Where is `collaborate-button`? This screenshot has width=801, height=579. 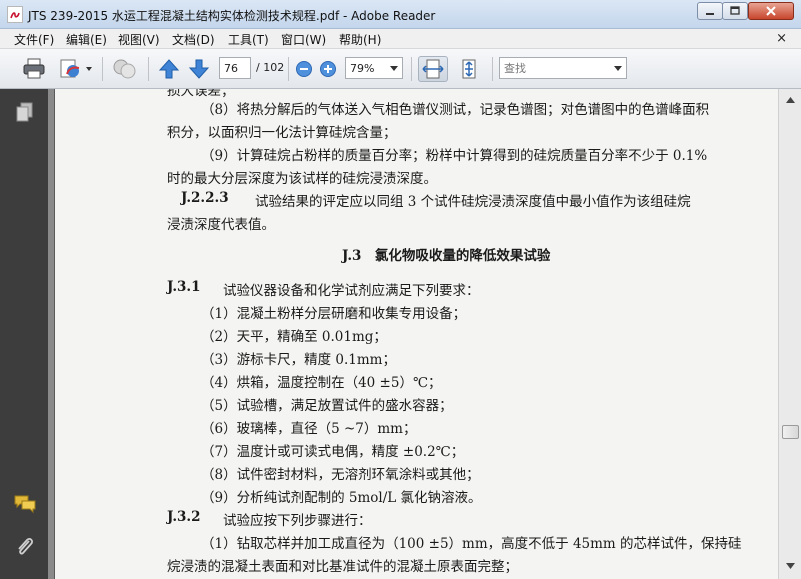 collaborate-button is located at coordinates (125, 69).